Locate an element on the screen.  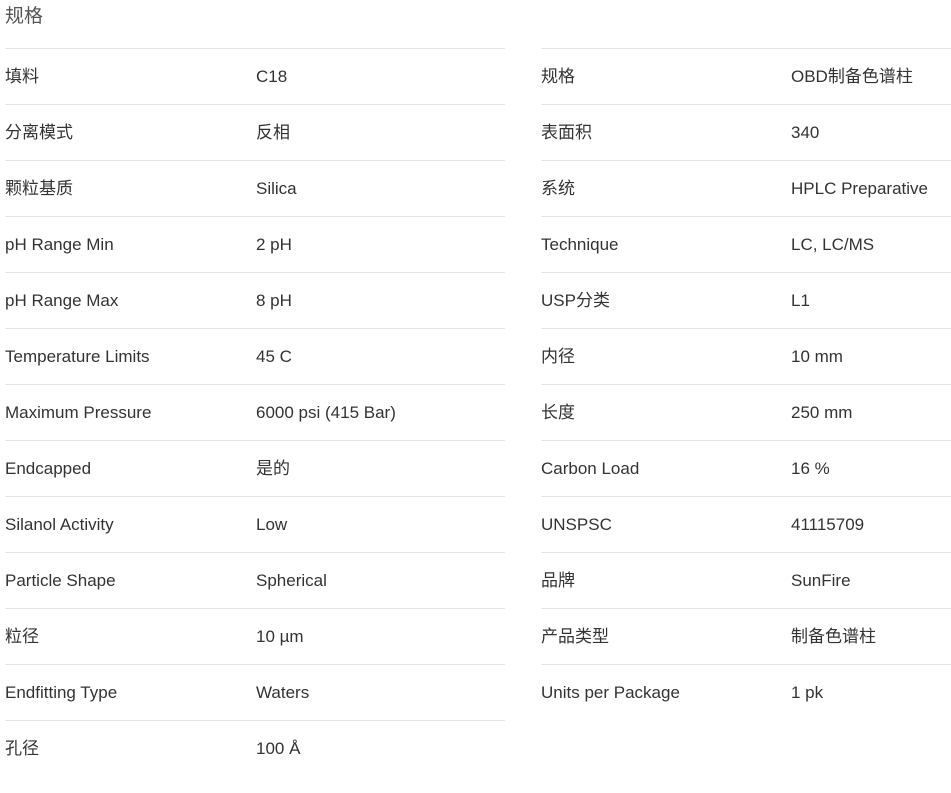
spec-row: 表面积 340 is located at coordinates (746, 132).